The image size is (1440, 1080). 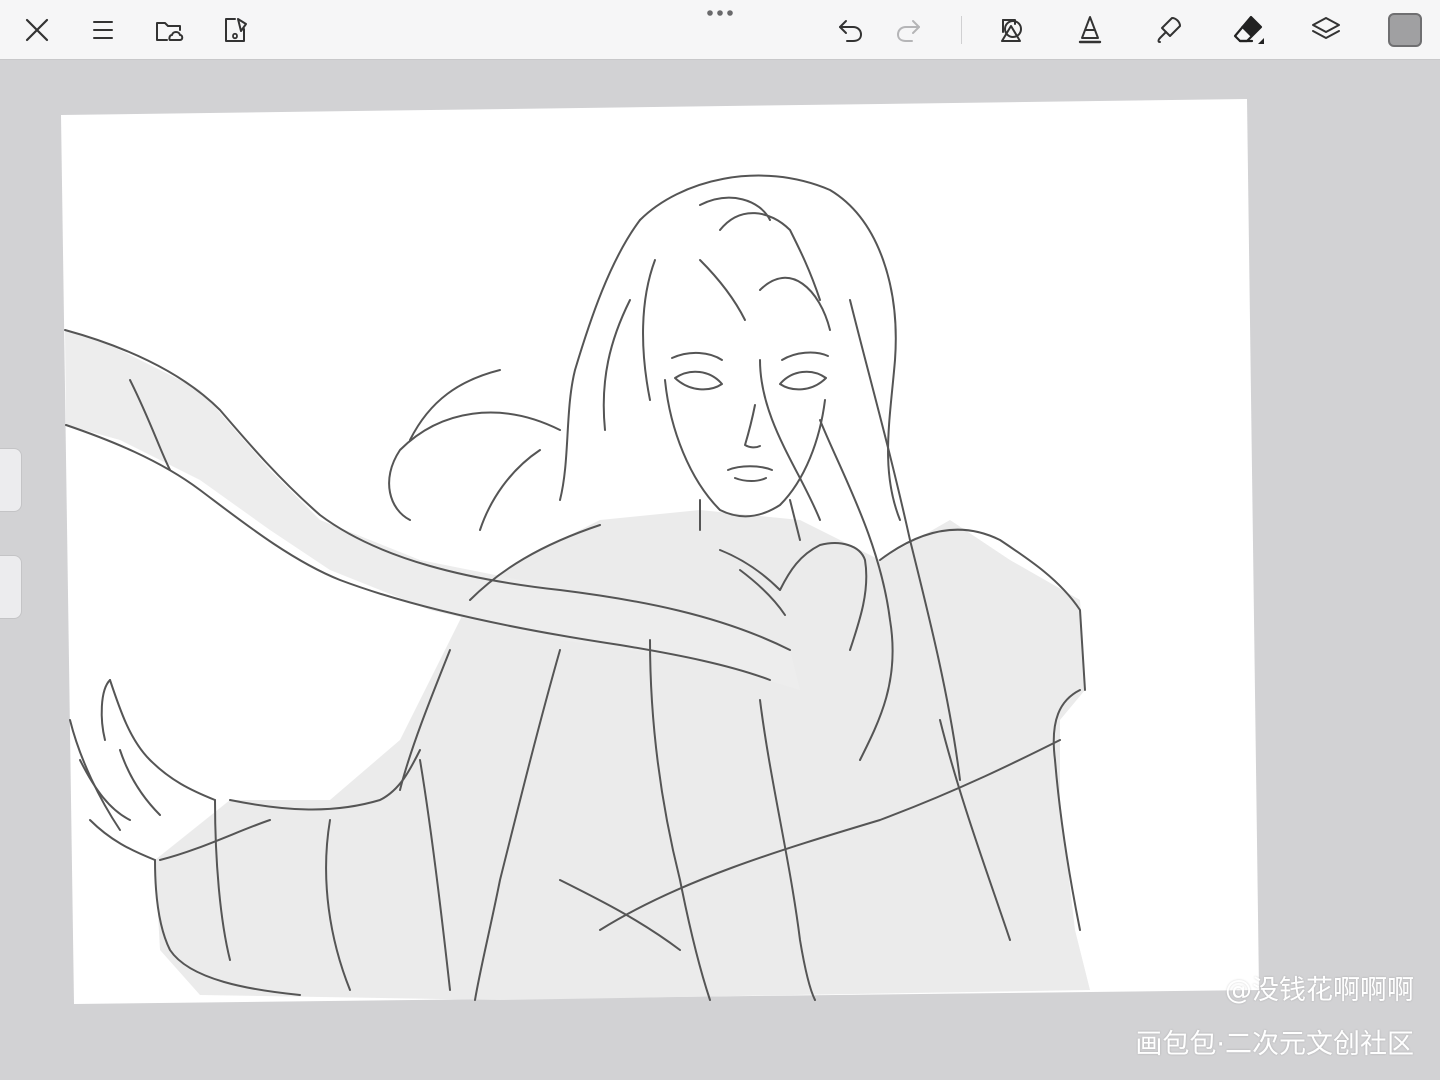 I want to click on more-dots-icon, so click(x=720, y=13).